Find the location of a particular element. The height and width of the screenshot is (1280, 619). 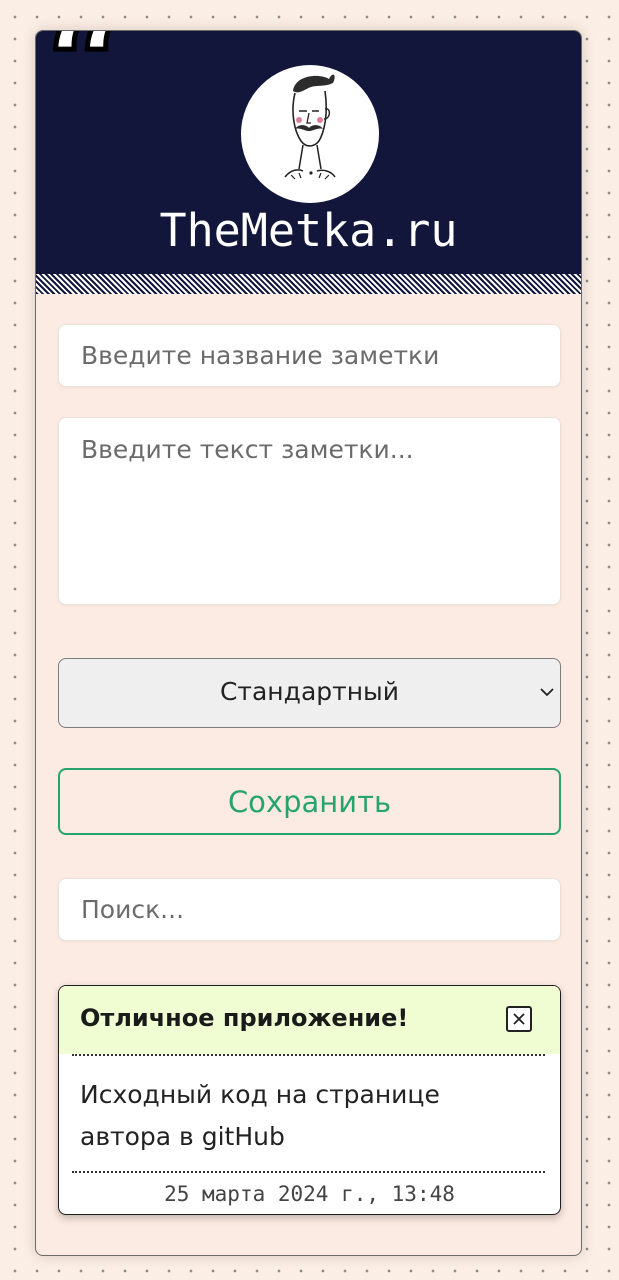

note-card-header: Отличное приложение! is located at coordinates (309, 1020).